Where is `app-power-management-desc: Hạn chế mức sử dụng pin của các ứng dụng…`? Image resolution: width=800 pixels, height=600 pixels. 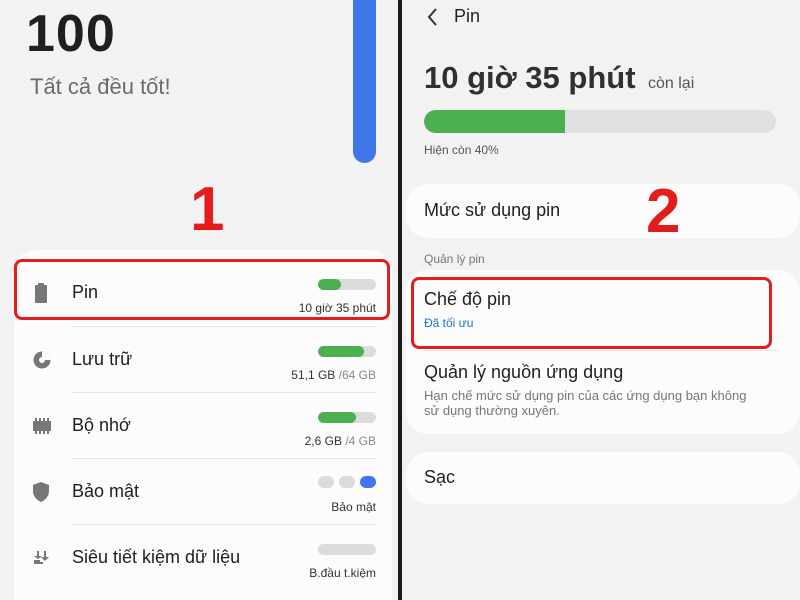
app-power-management-desc: Hạn chế mức sử dụng pin của các ứng dụng… is located at coordinates (585, 403).